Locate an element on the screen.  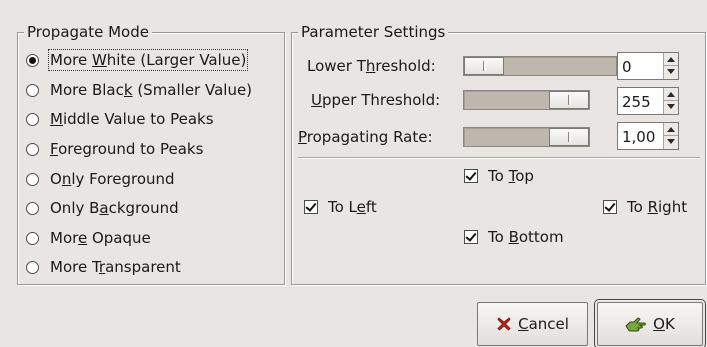
lower-threshold-slider is located at coordinates (540, 66).